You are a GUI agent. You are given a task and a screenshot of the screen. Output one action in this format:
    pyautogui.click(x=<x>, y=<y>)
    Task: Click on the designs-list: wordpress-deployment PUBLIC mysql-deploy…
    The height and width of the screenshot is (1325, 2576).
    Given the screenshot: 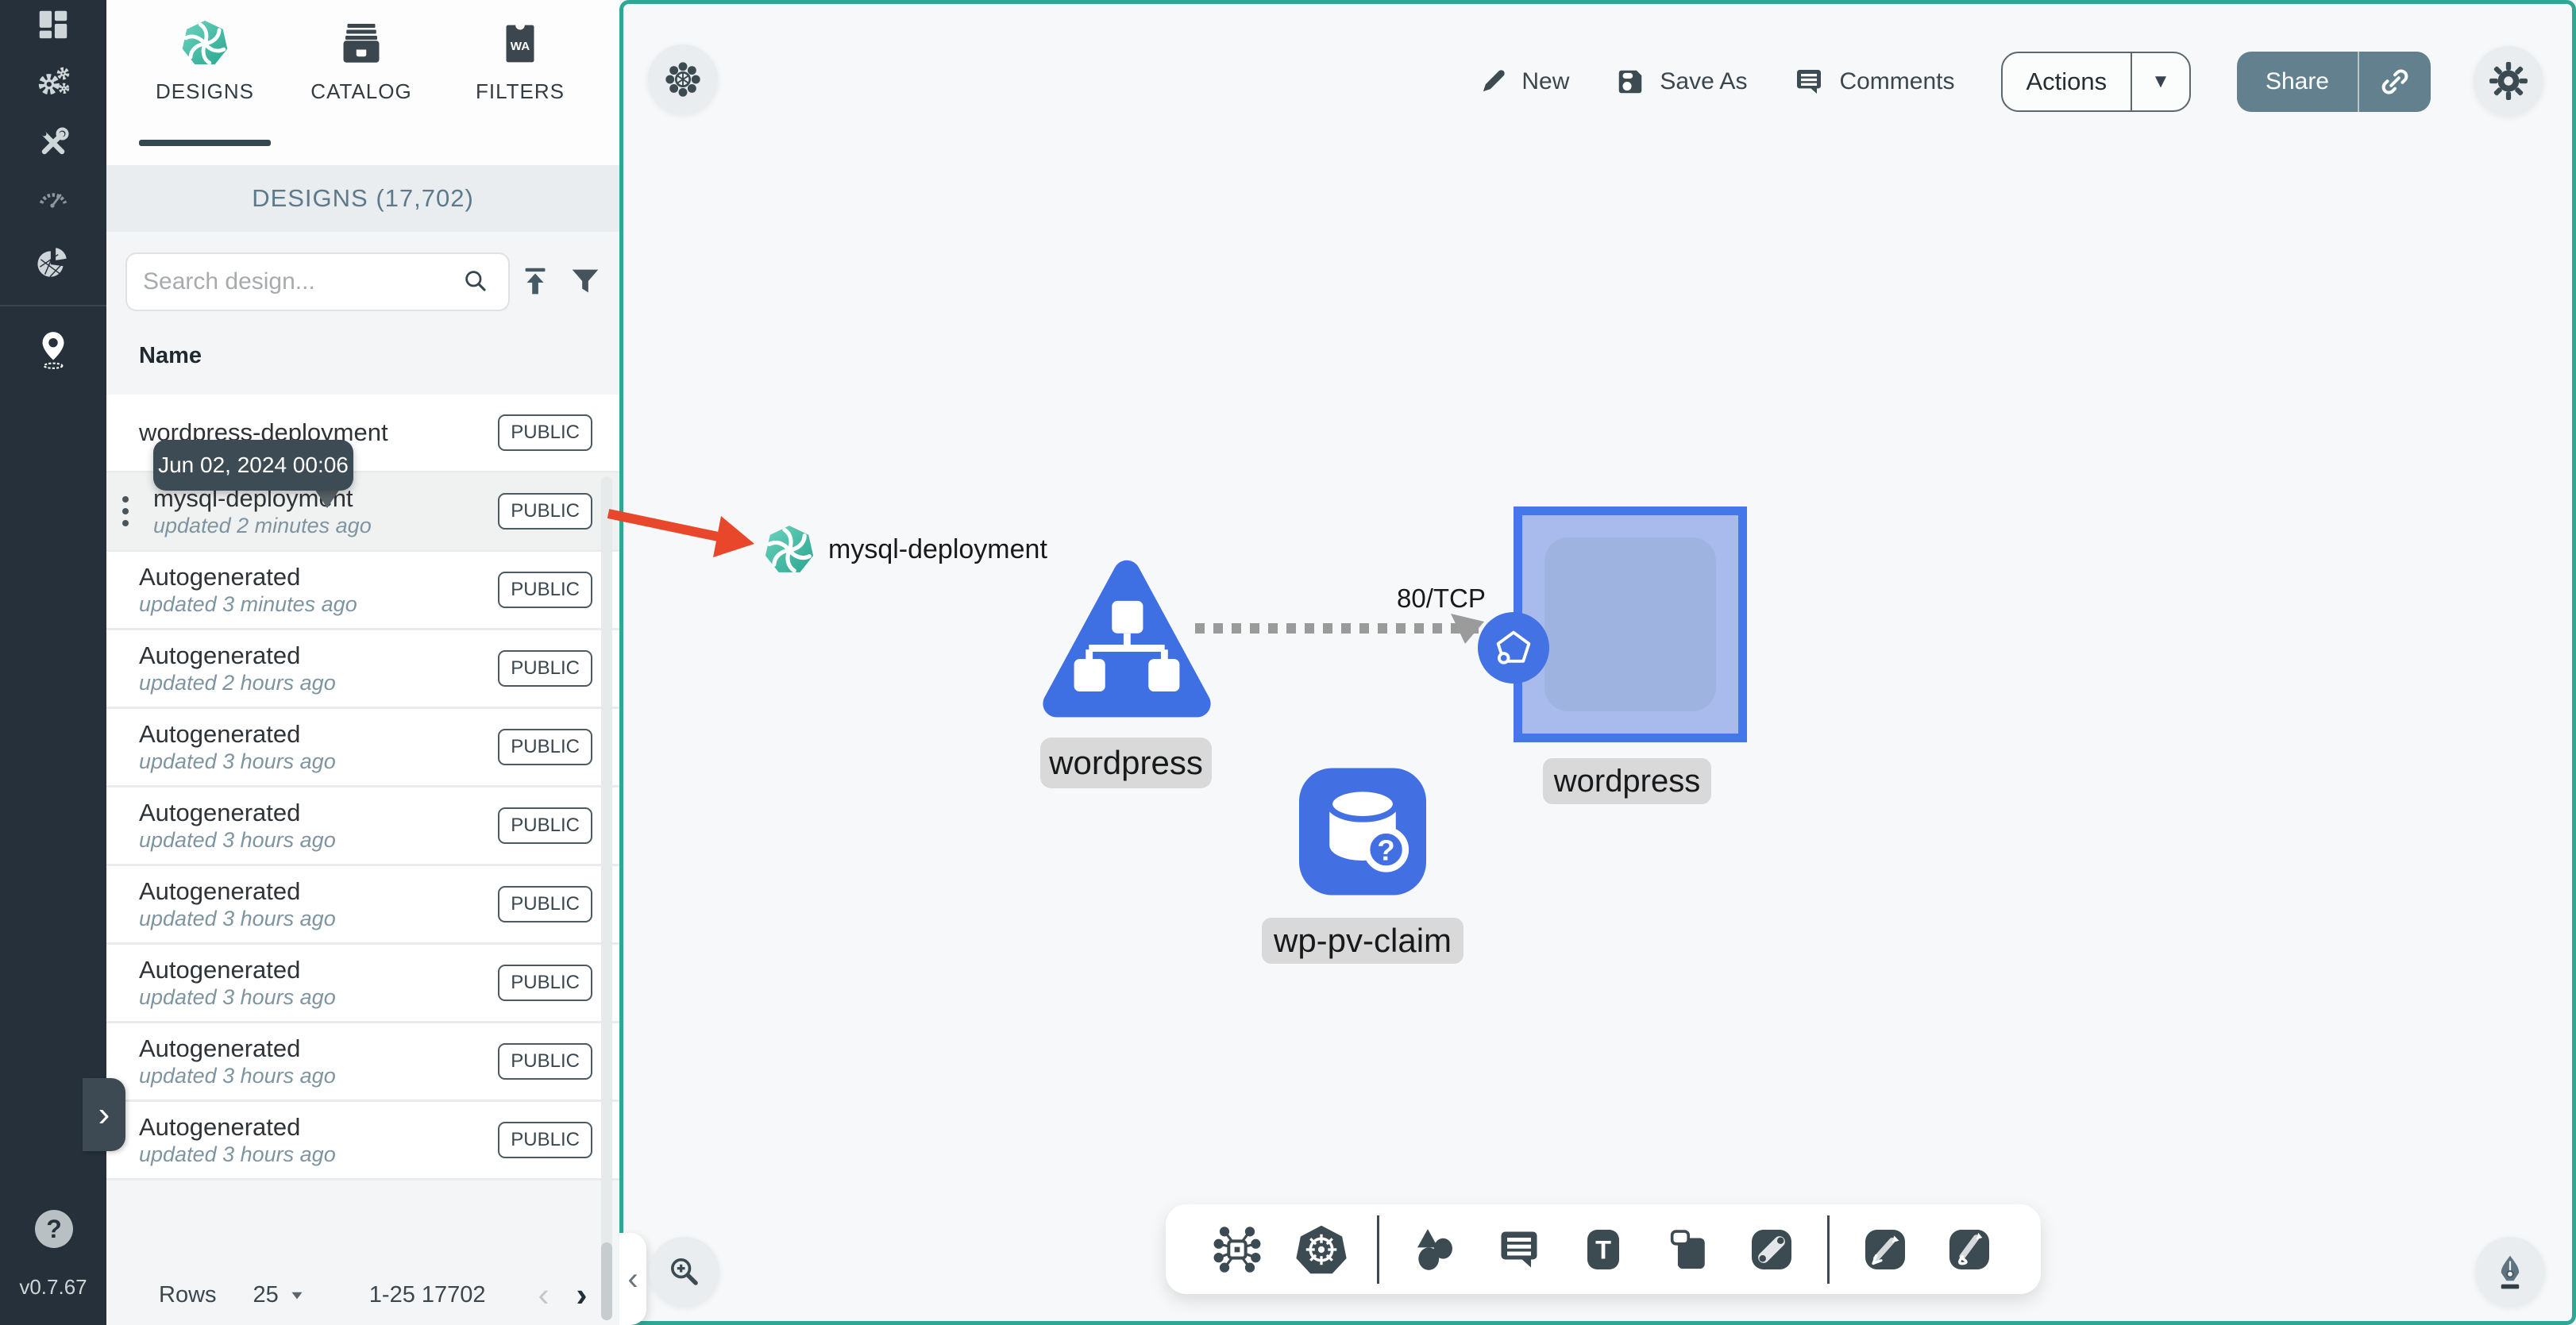 What is the action you would take?
    pyautogui.click(x=362, y=788)
    